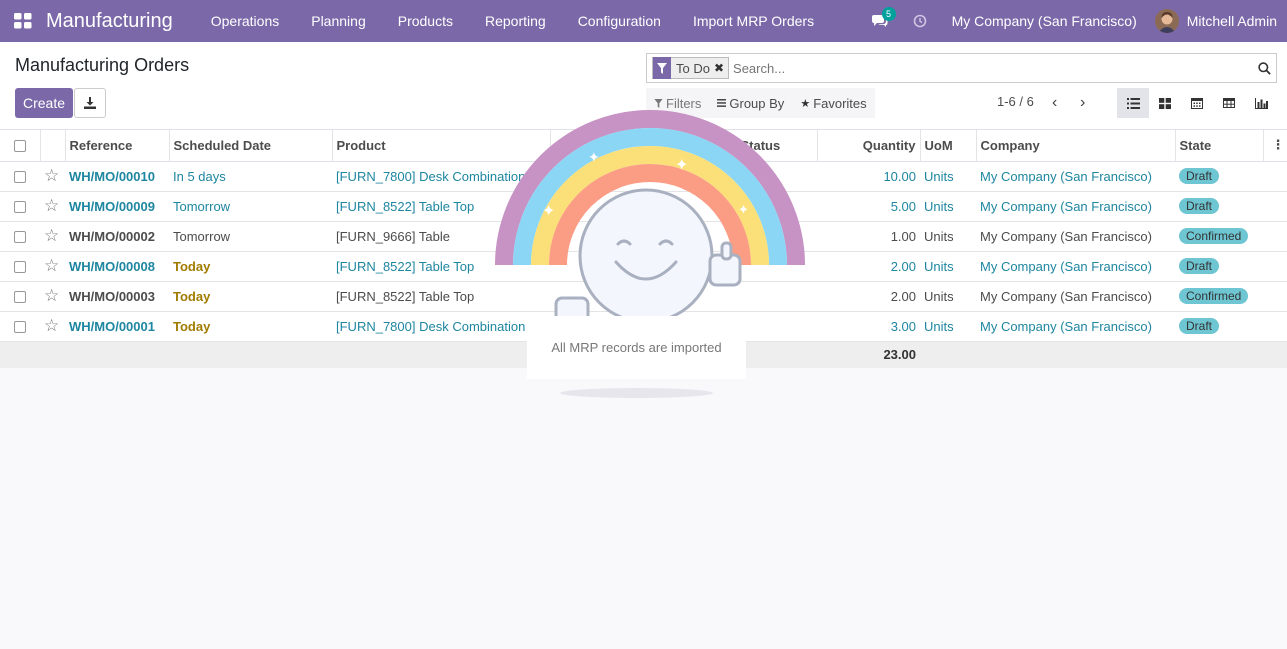  What do you see at coordinates (1054, 103) in the screenshot?
I see `pager-previous-icon: ‹` at bounding box center [1054, 103].